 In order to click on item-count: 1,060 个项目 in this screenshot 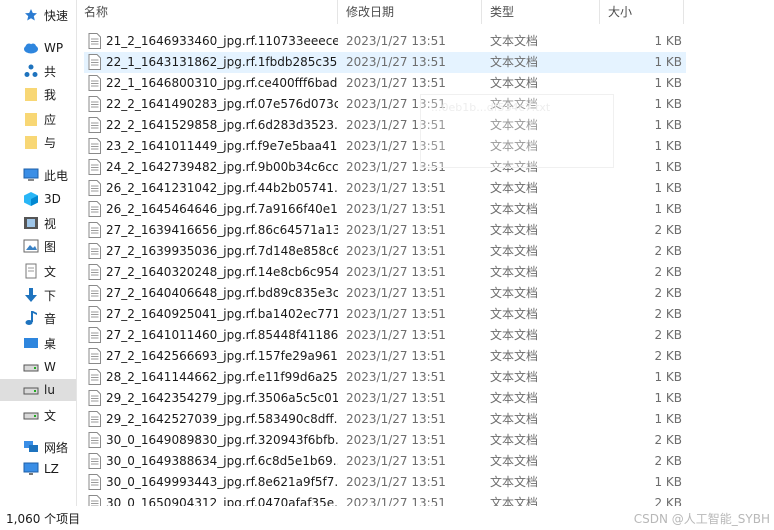, I will do `click(43, 519)`.